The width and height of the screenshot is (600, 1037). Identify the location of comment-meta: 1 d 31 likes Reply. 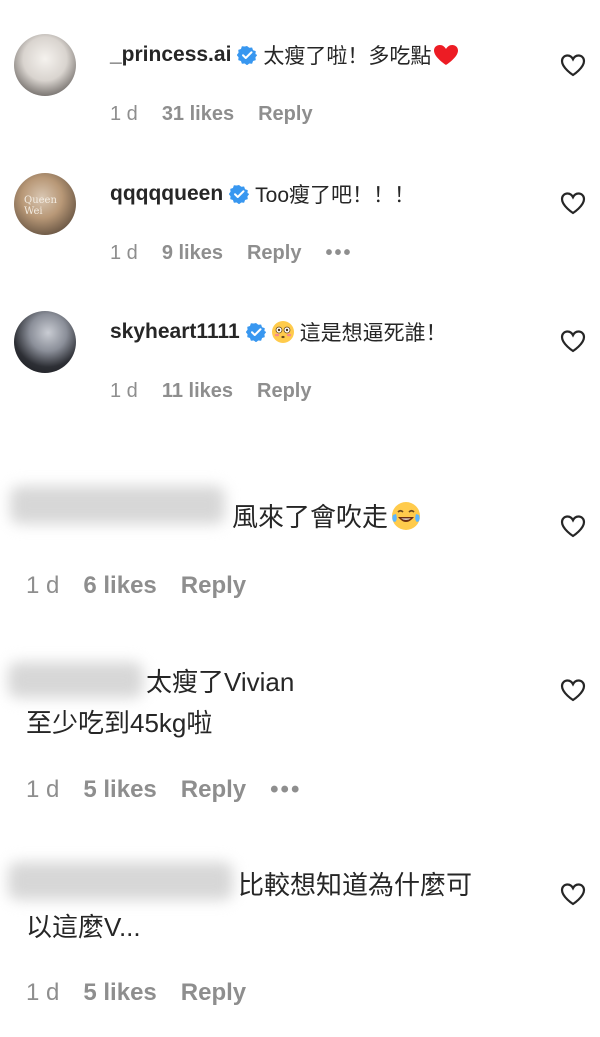
(223, 114).